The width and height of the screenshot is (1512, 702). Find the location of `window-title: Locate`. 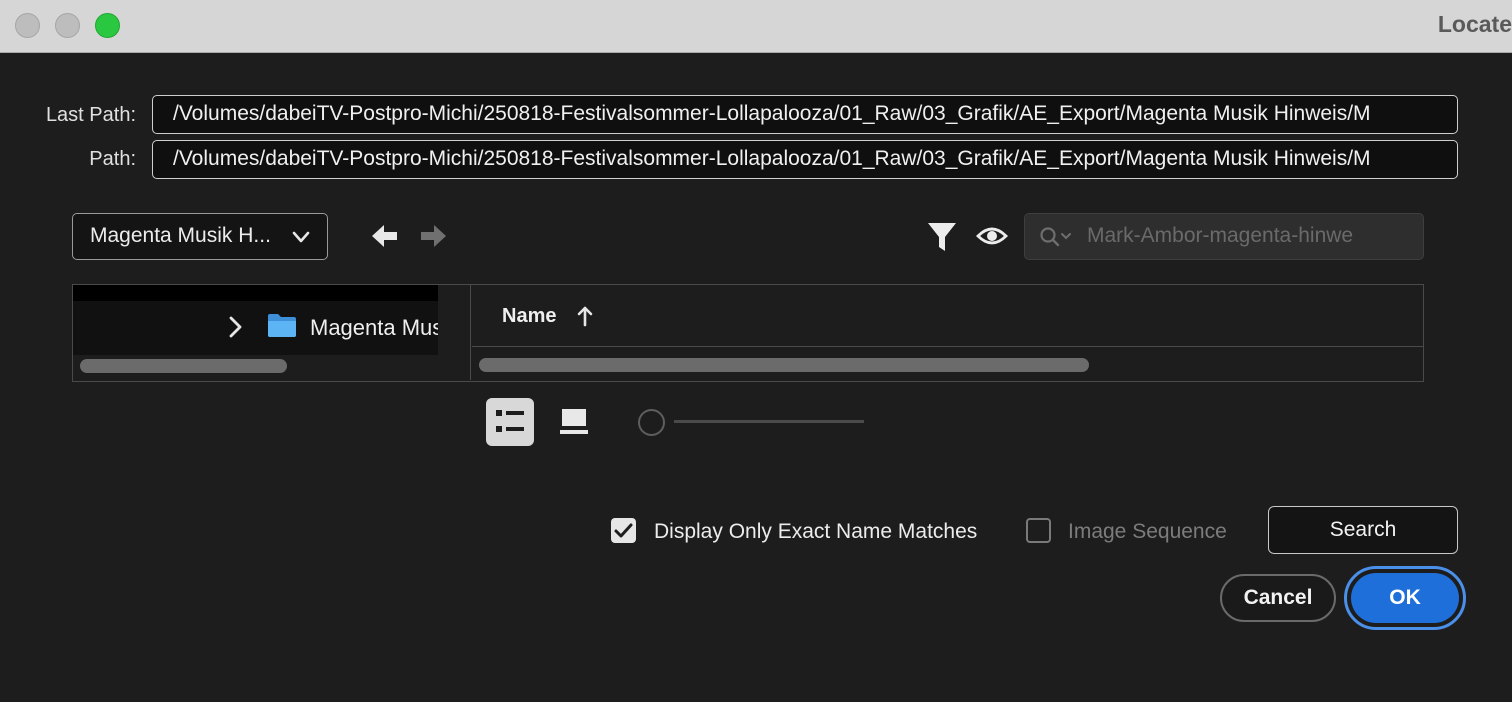

window-title: Locate is located at coordinates (1474, 24).